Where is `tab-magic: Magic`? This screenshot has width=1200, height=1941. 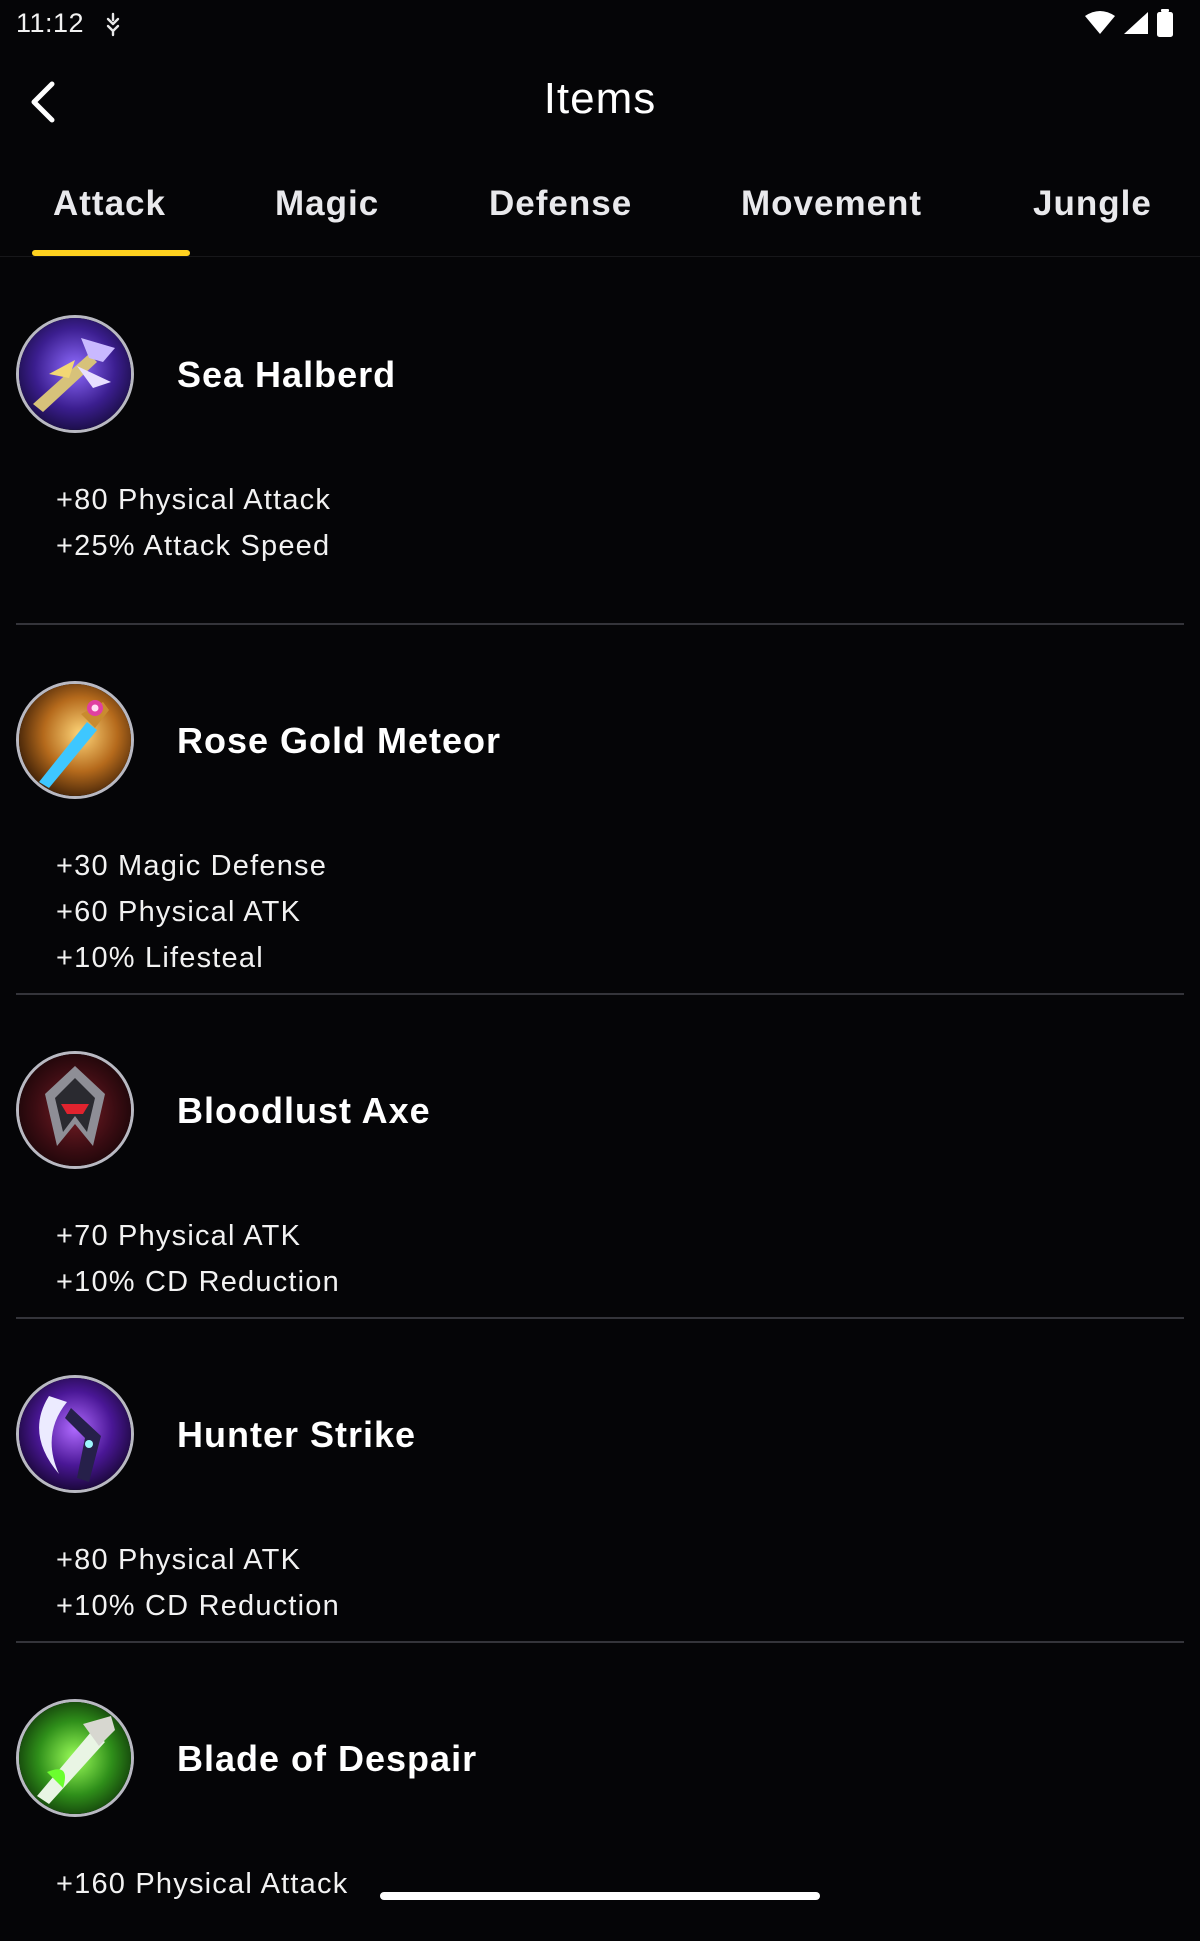
tab-magic: Magic is located at coordinates (327, 204).